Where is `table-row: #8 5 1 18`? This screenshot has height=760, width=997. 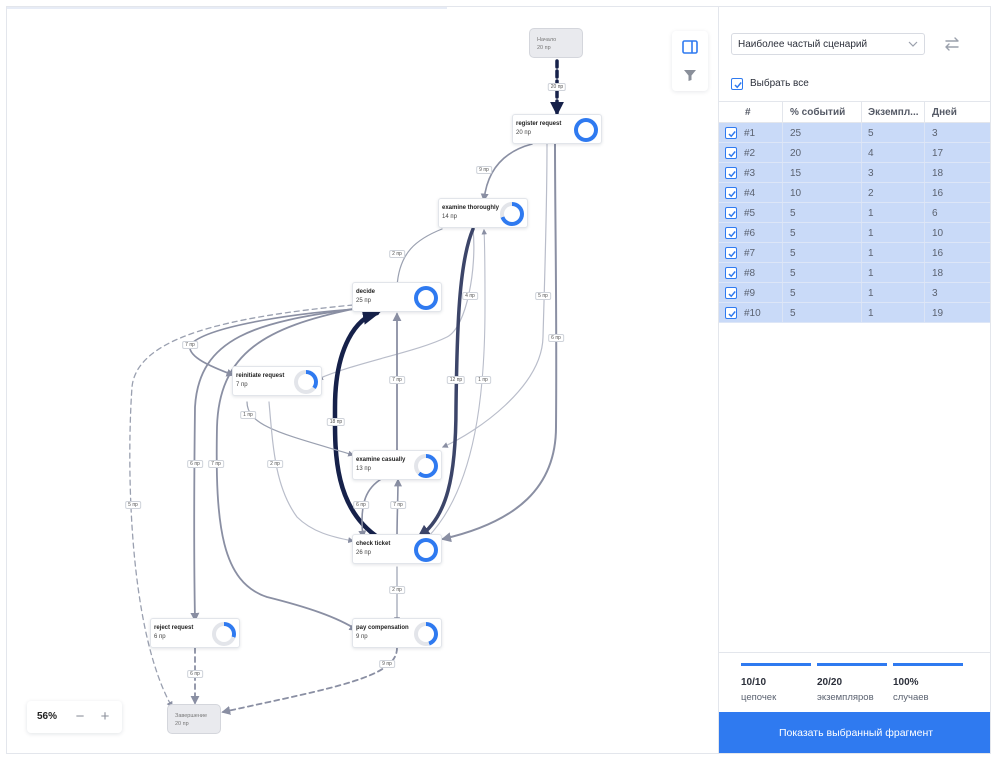 table-row: #8 5 1 18 is located at coordinates (854, 273).